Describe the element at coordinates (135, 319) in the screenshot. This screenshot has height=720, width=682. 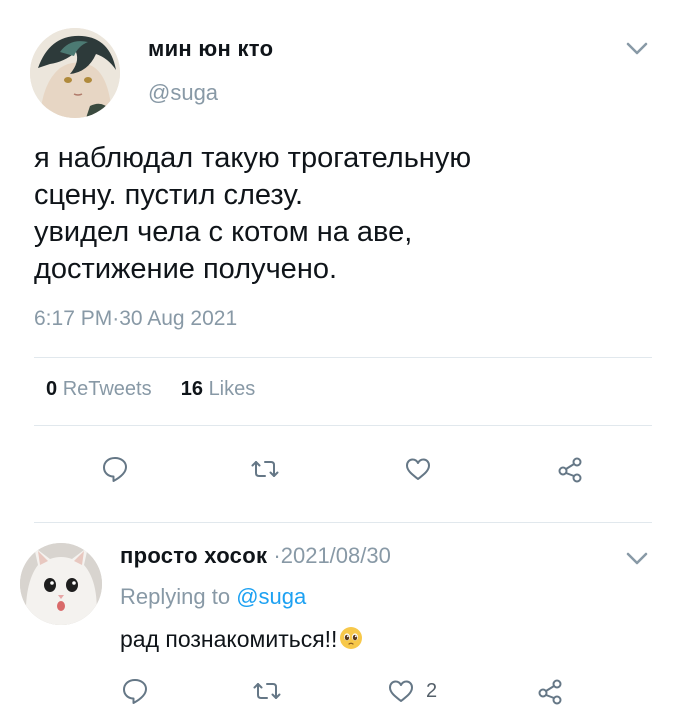
I see `tweet-timestamp: 6:17 PM·30 Aug 2021` at that location.